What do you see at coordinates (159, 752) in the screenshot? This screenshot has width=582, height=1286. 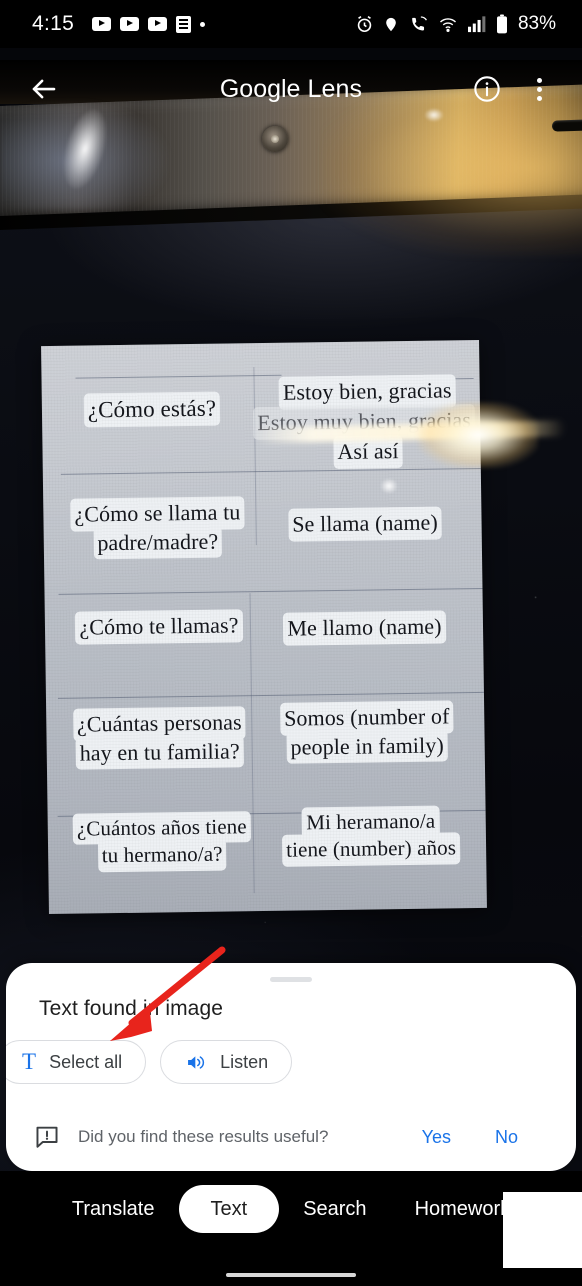 I see `ocr-highlight: hay en tu familia?` at bounding box center [159, 752].